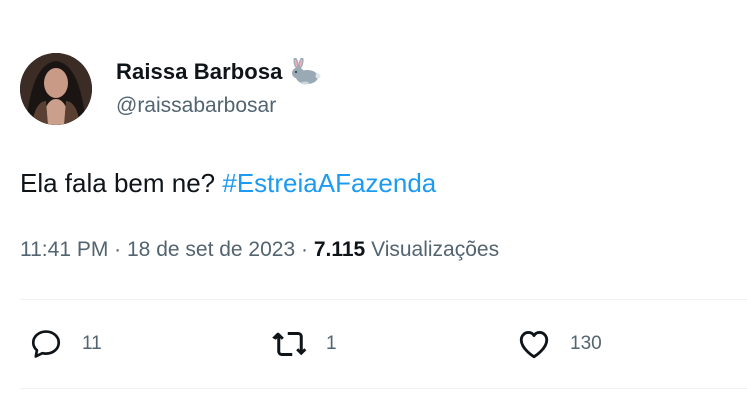 The width and height of the screenshot is (747, 420). Describe the element at coordinates (196, 106) in the screenshot. I see `user-handle: @raissabarbosar` at that location.